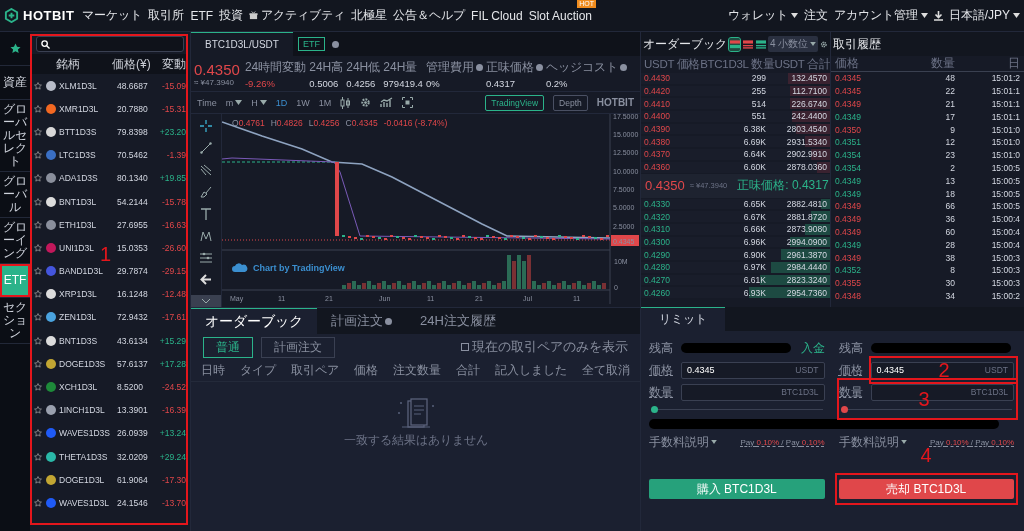 The width and height of the screenshot is (1024, 531). What do you see at coordinates (465, 347) in the screenshot?
I see `checkbox` at bounding box center [465, 347].